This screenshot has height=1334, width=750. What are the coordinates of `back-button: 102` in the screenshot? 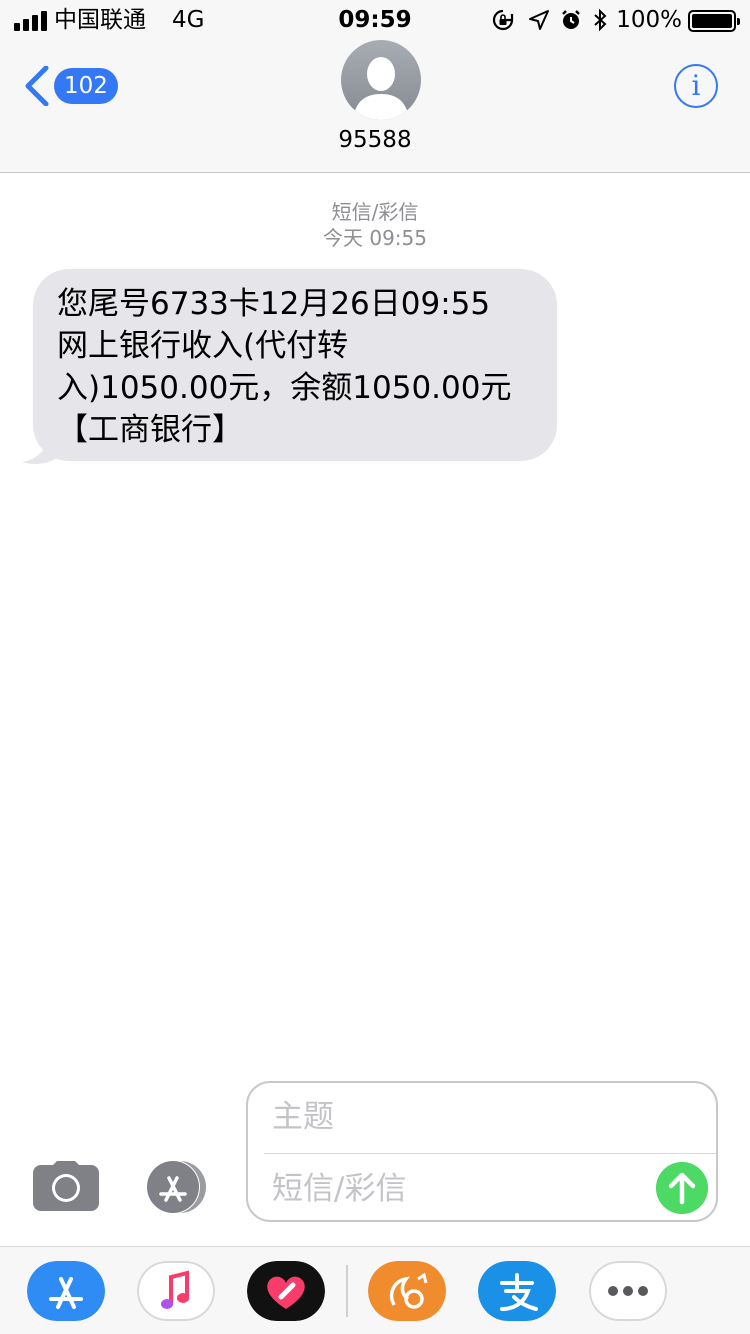 It's located at (72, 86).